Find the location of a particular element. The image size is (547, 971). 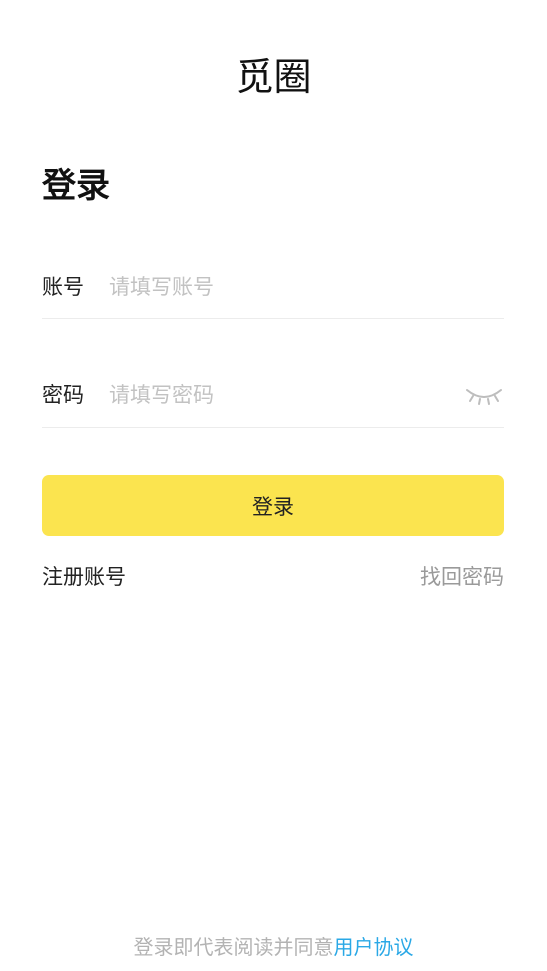

agreement-text: 登录即代表阅读并同意 is located at coordinates (233, 947).